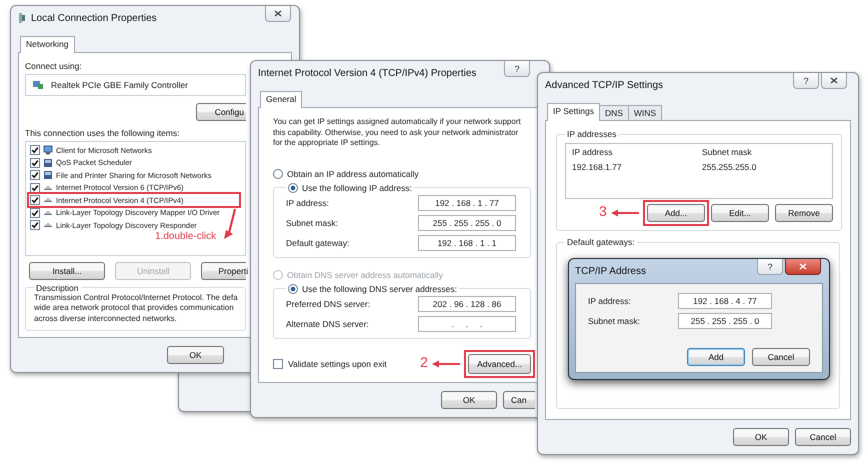  Describe the element at coordinates (573, 112) in the screenshot. I see `tab: IP Settings` at that location.